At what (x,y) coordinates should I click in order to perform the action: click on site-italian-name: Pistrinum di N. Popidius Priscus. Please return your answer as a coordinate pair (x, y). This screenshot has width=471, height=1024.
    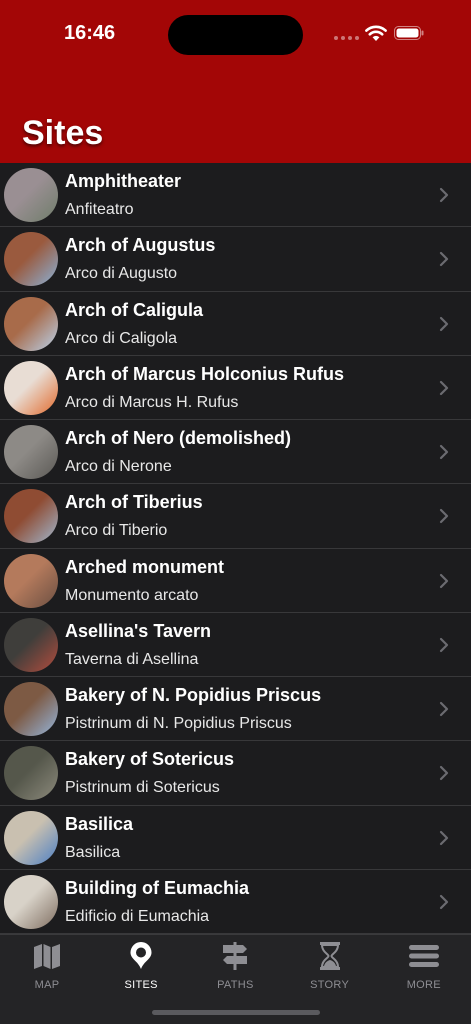
    Looking at the image, I should click on (178, 723).